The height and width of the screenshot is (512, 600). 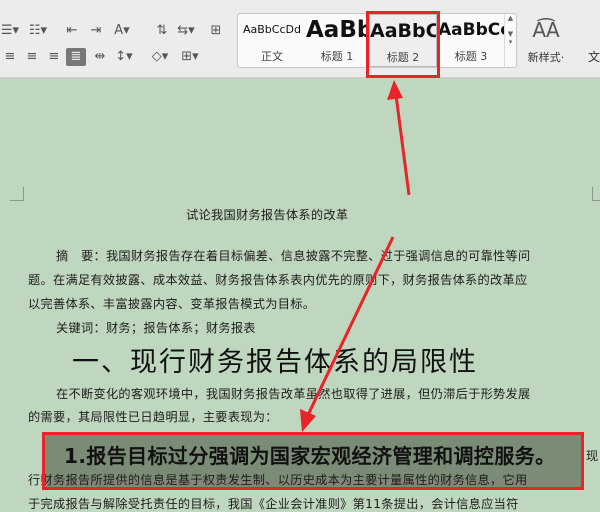 I want to click on arrow-to-heading, so click(x=347, y=334).